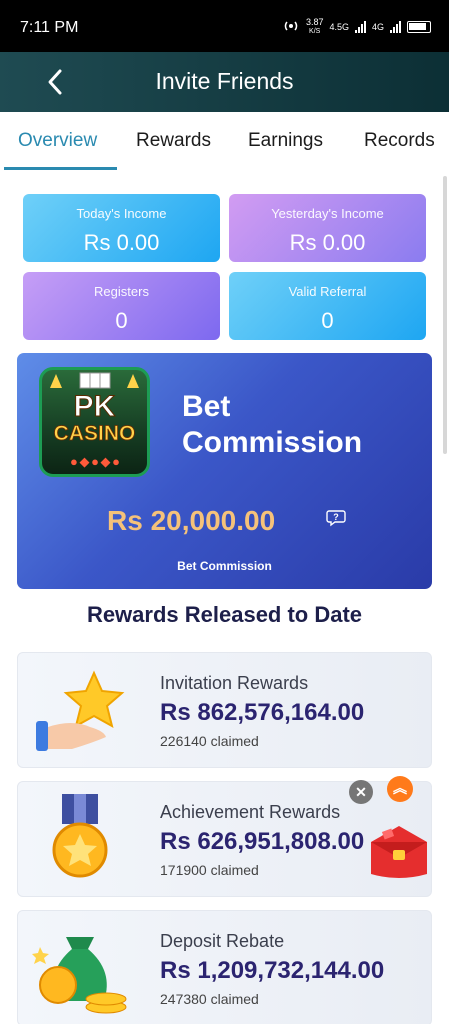 This screenshot has width=449, height=1024. What do you see at coordinates (315, 31) in the screenshot?
I see `speed-unit: K/S` at bounding box center [315, 31].